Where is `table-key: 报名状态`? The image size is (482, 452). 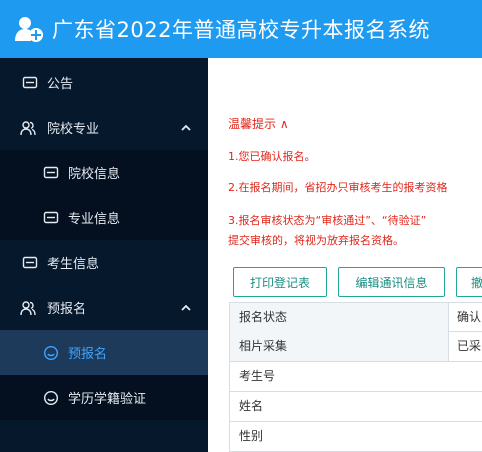
table-key: 报名状态 is located at coordinates (339, 317).